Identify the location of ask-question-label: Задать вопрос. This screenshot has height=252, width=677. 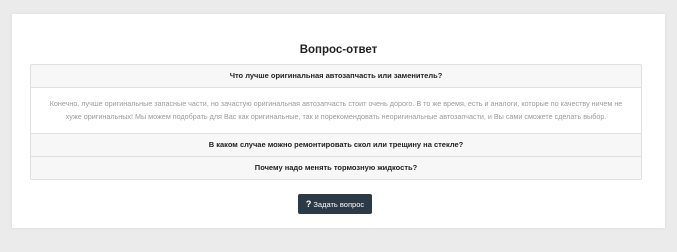
(339, 204).